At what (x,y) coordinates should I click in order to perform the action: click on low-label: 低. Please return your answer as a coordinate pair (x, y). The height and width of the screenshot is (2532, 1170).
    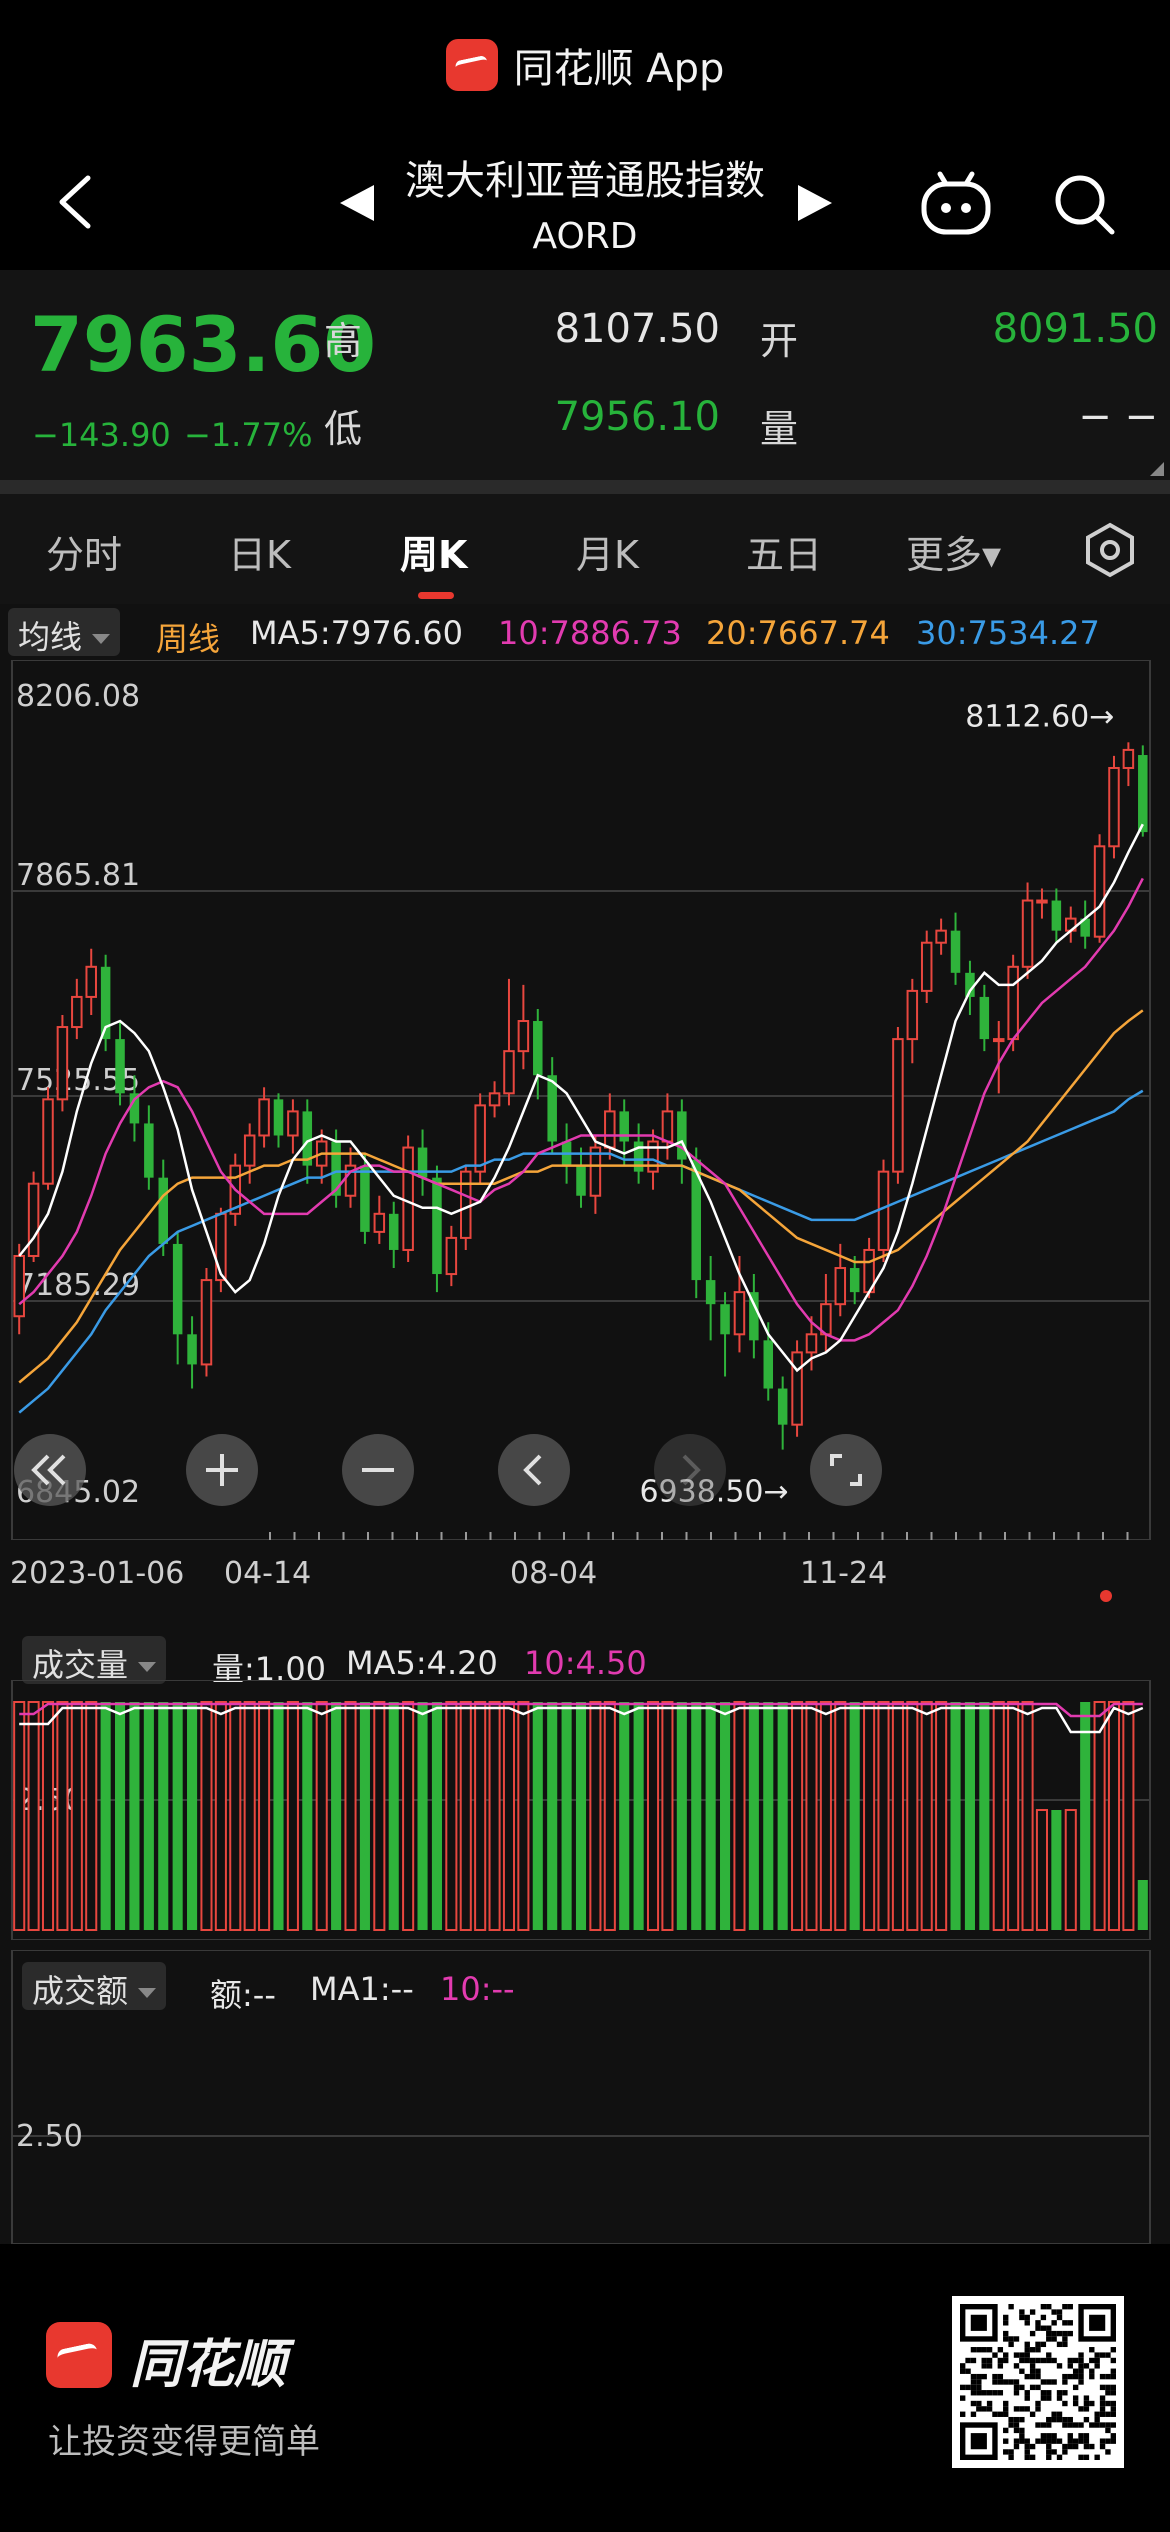
    Looking at the image, I should click on (343, 429).